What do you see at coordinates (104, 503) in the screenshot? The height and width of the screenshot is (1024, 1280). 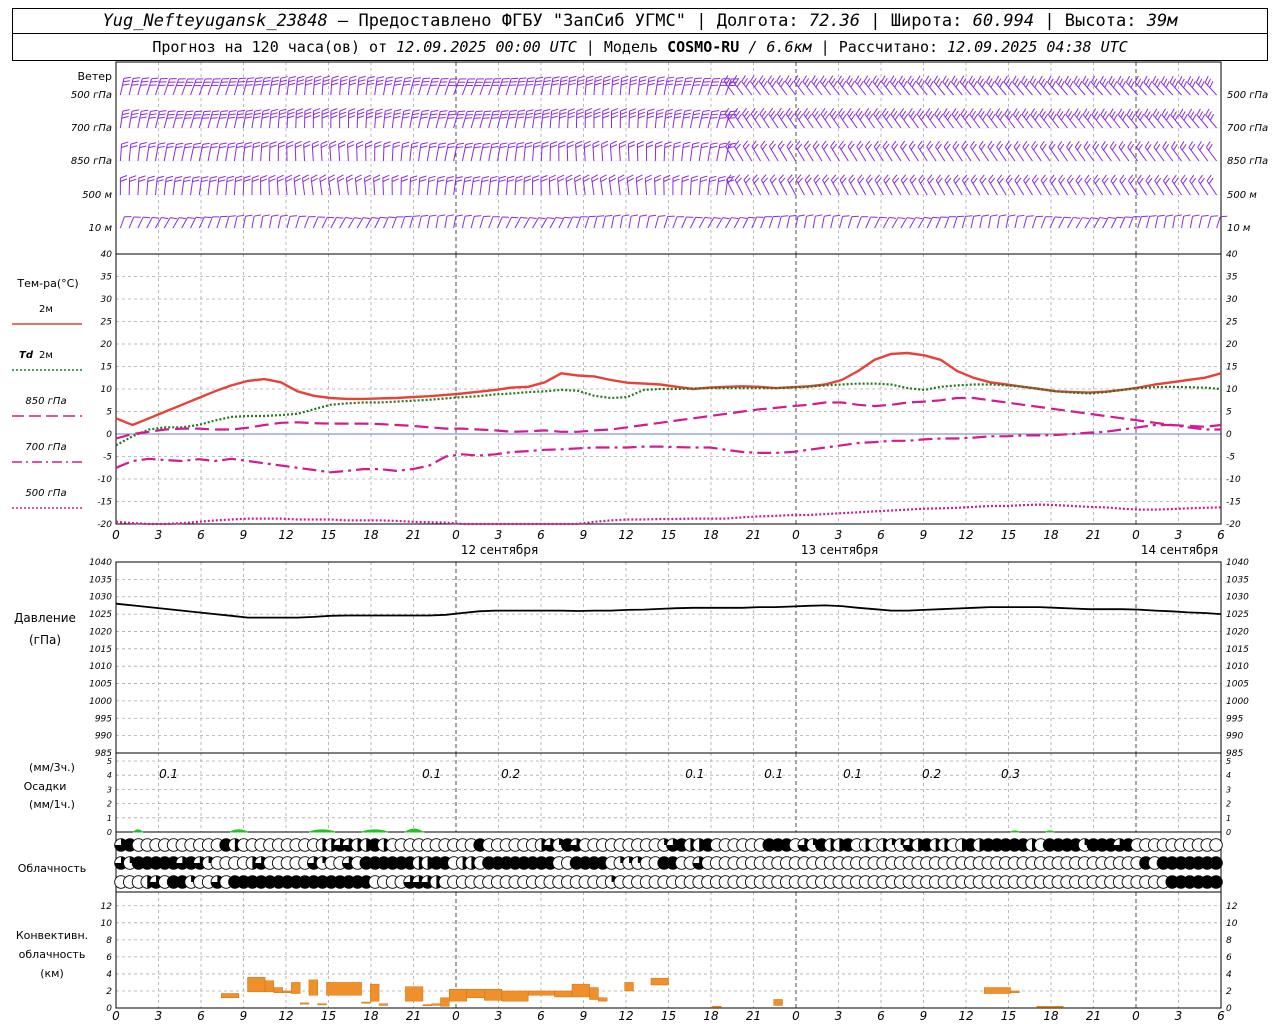 I see `temp-tick-left: -15` at bounding box center [104, 503].